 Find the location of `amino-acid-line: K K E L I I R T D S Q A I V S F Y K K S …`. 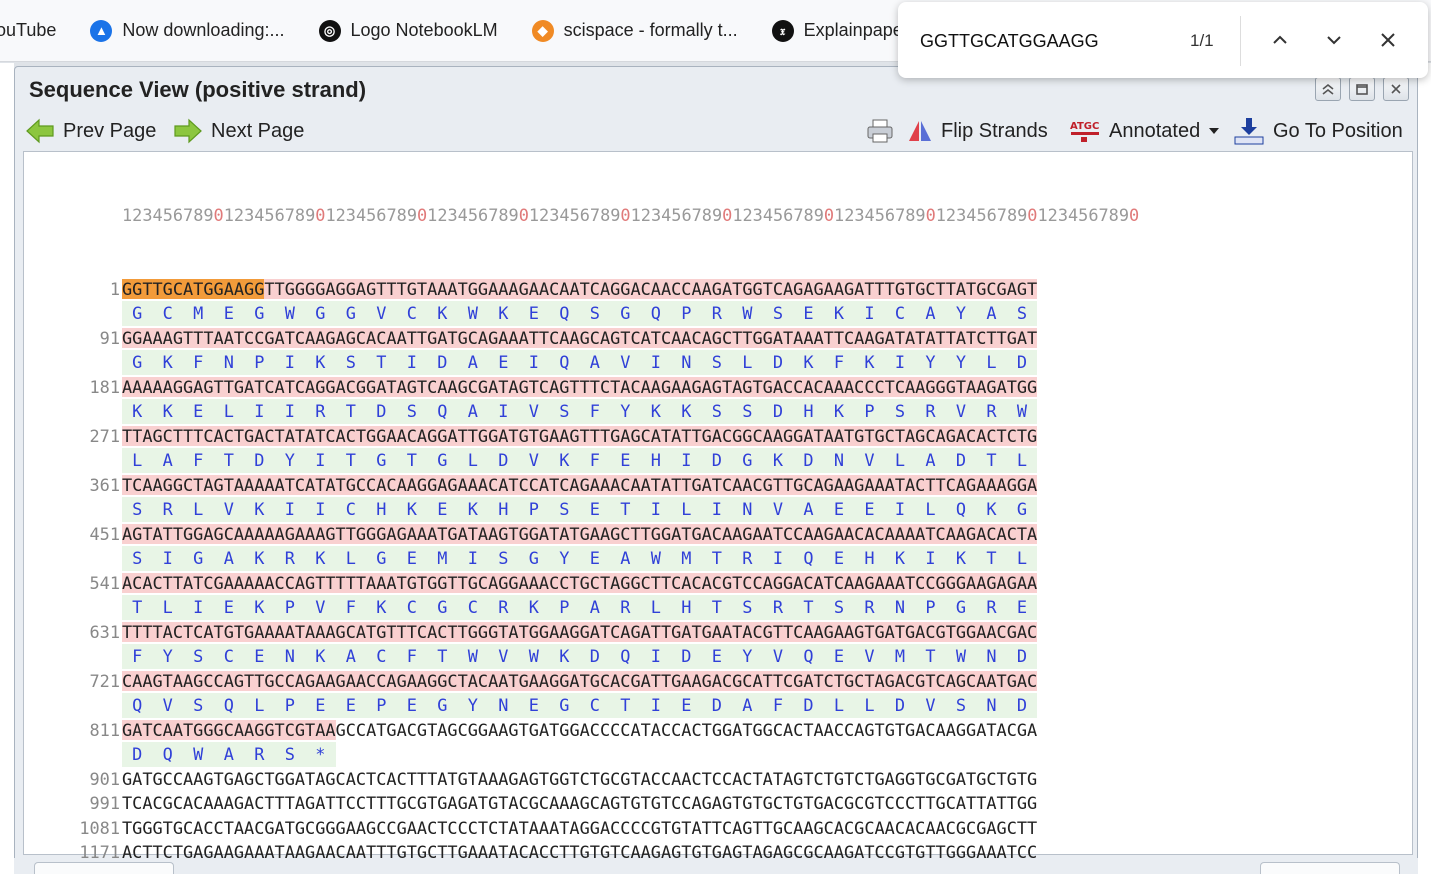

amino-acid-line: K K E L I I R T D S Q A I V S F Y K K S … is located at coordinates (580, 411).